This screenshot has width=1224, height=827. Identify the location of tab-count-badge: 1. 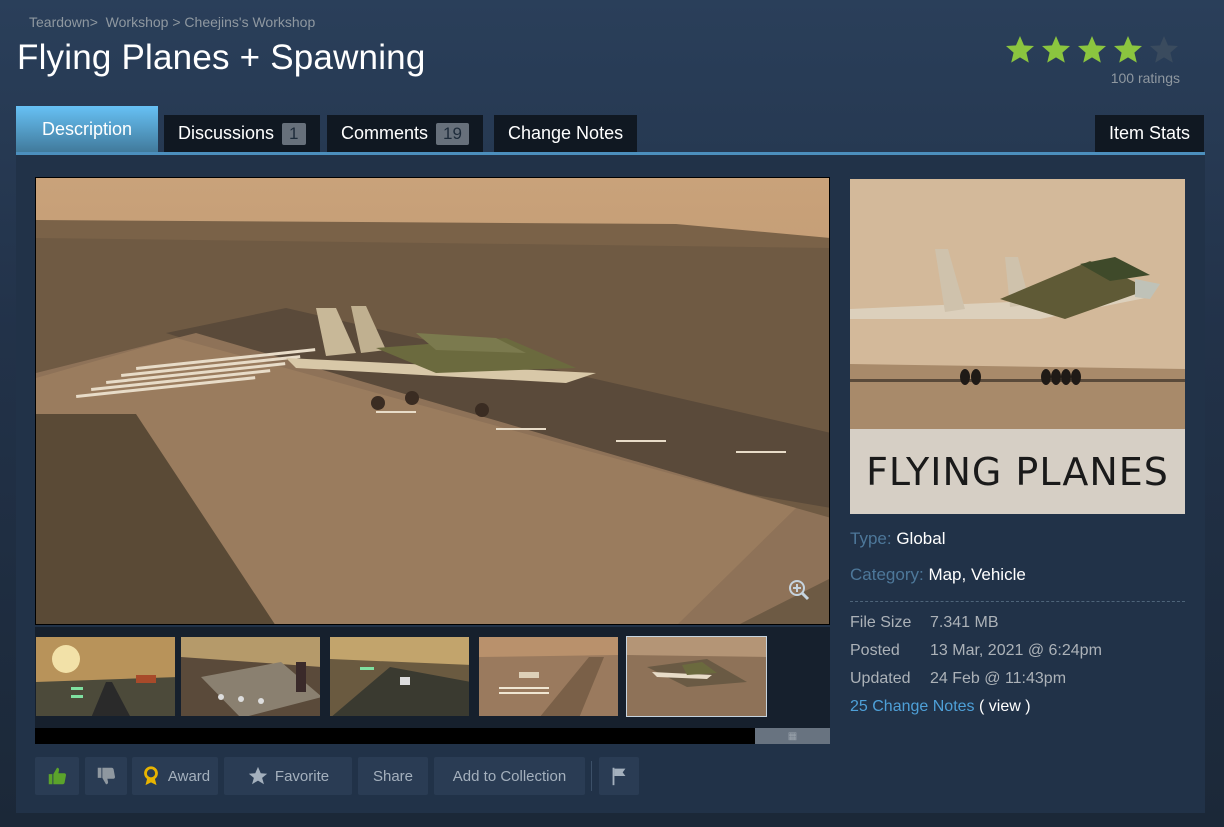
(294, 133).